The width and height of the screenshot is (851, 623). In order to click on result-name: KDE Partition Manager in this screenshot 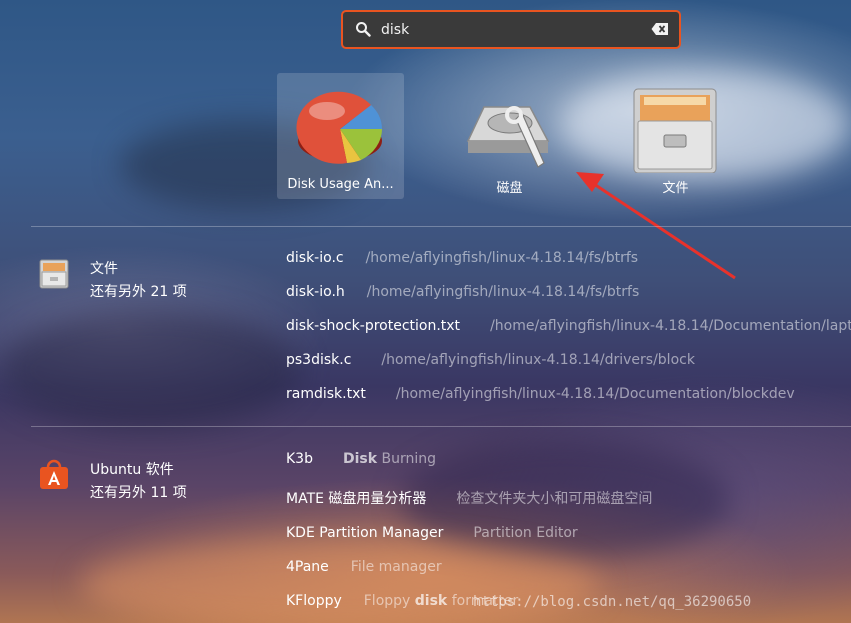, I will do `click(365, 533)`.